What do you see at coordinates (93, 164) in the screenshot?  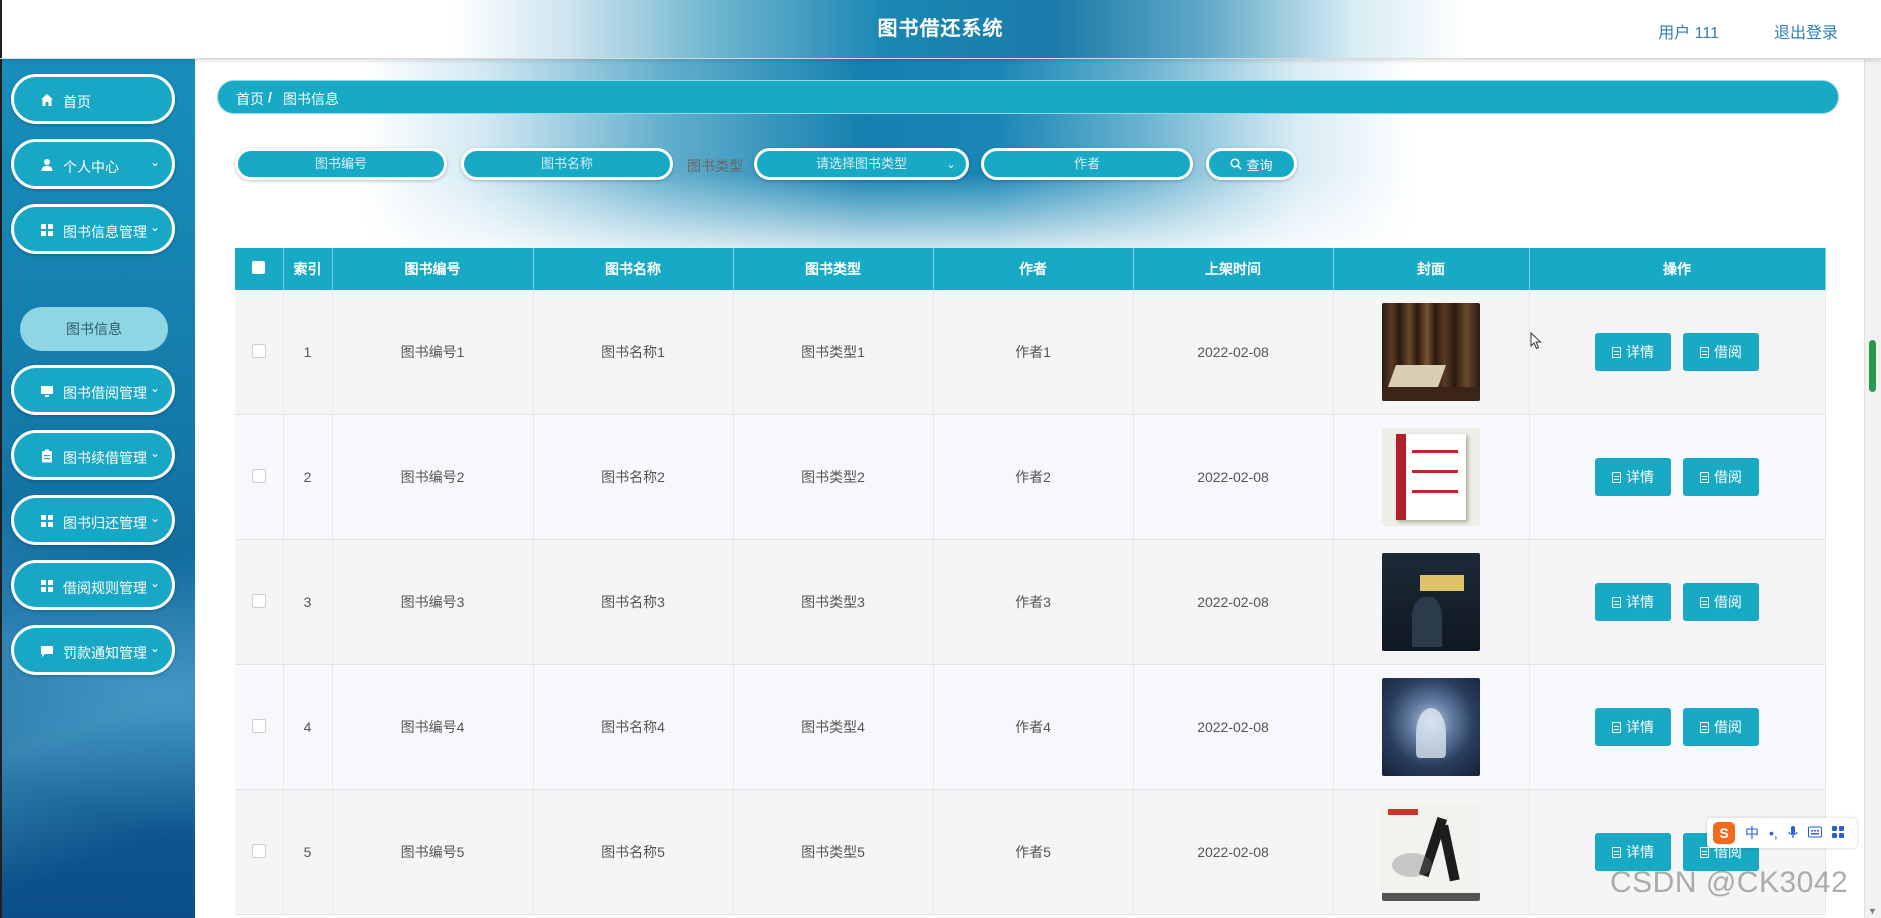 I see `sidebar-item-personal-center: 个人中心 ⌄` at bounding box center [93, 164].